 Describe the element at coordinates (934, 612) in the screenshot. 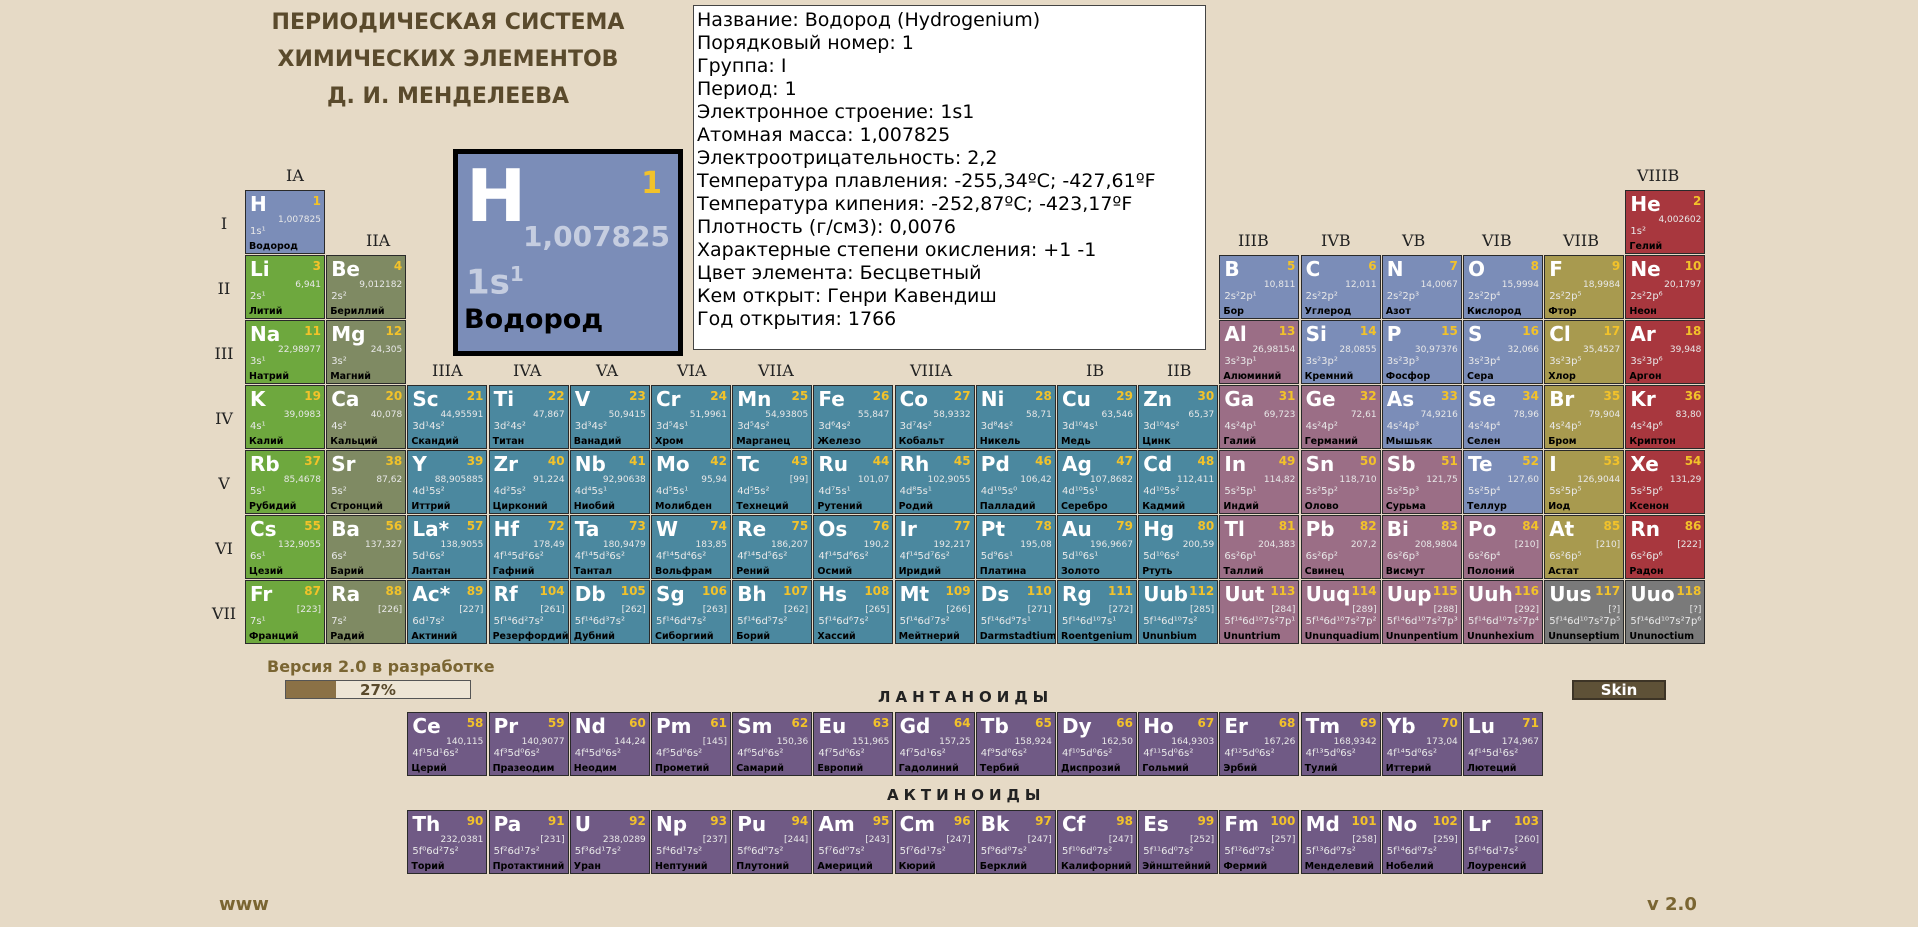

I see `element-cell-Mt: Mt 109 [266] 5f¹⁴6d⁷7s² Мейтнерий` at that location.